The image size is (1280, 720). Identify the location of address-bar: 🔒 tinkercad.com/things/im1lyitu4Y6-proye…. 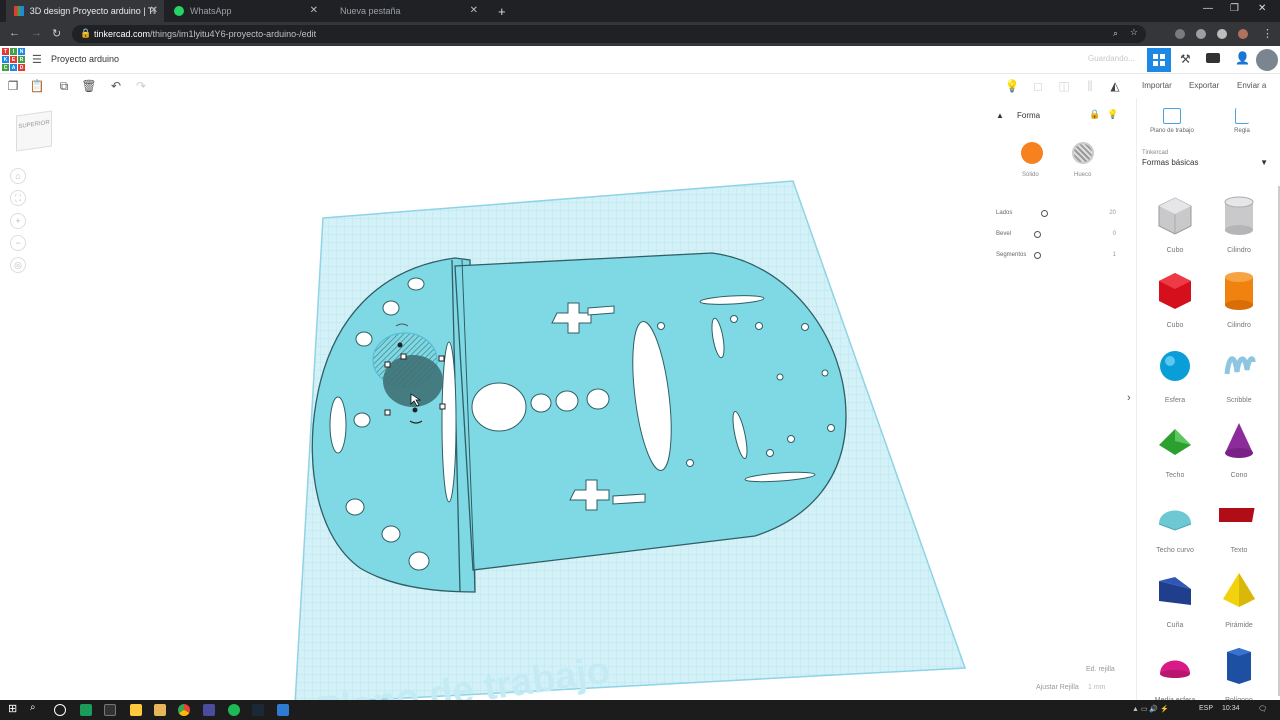
(609, 34).